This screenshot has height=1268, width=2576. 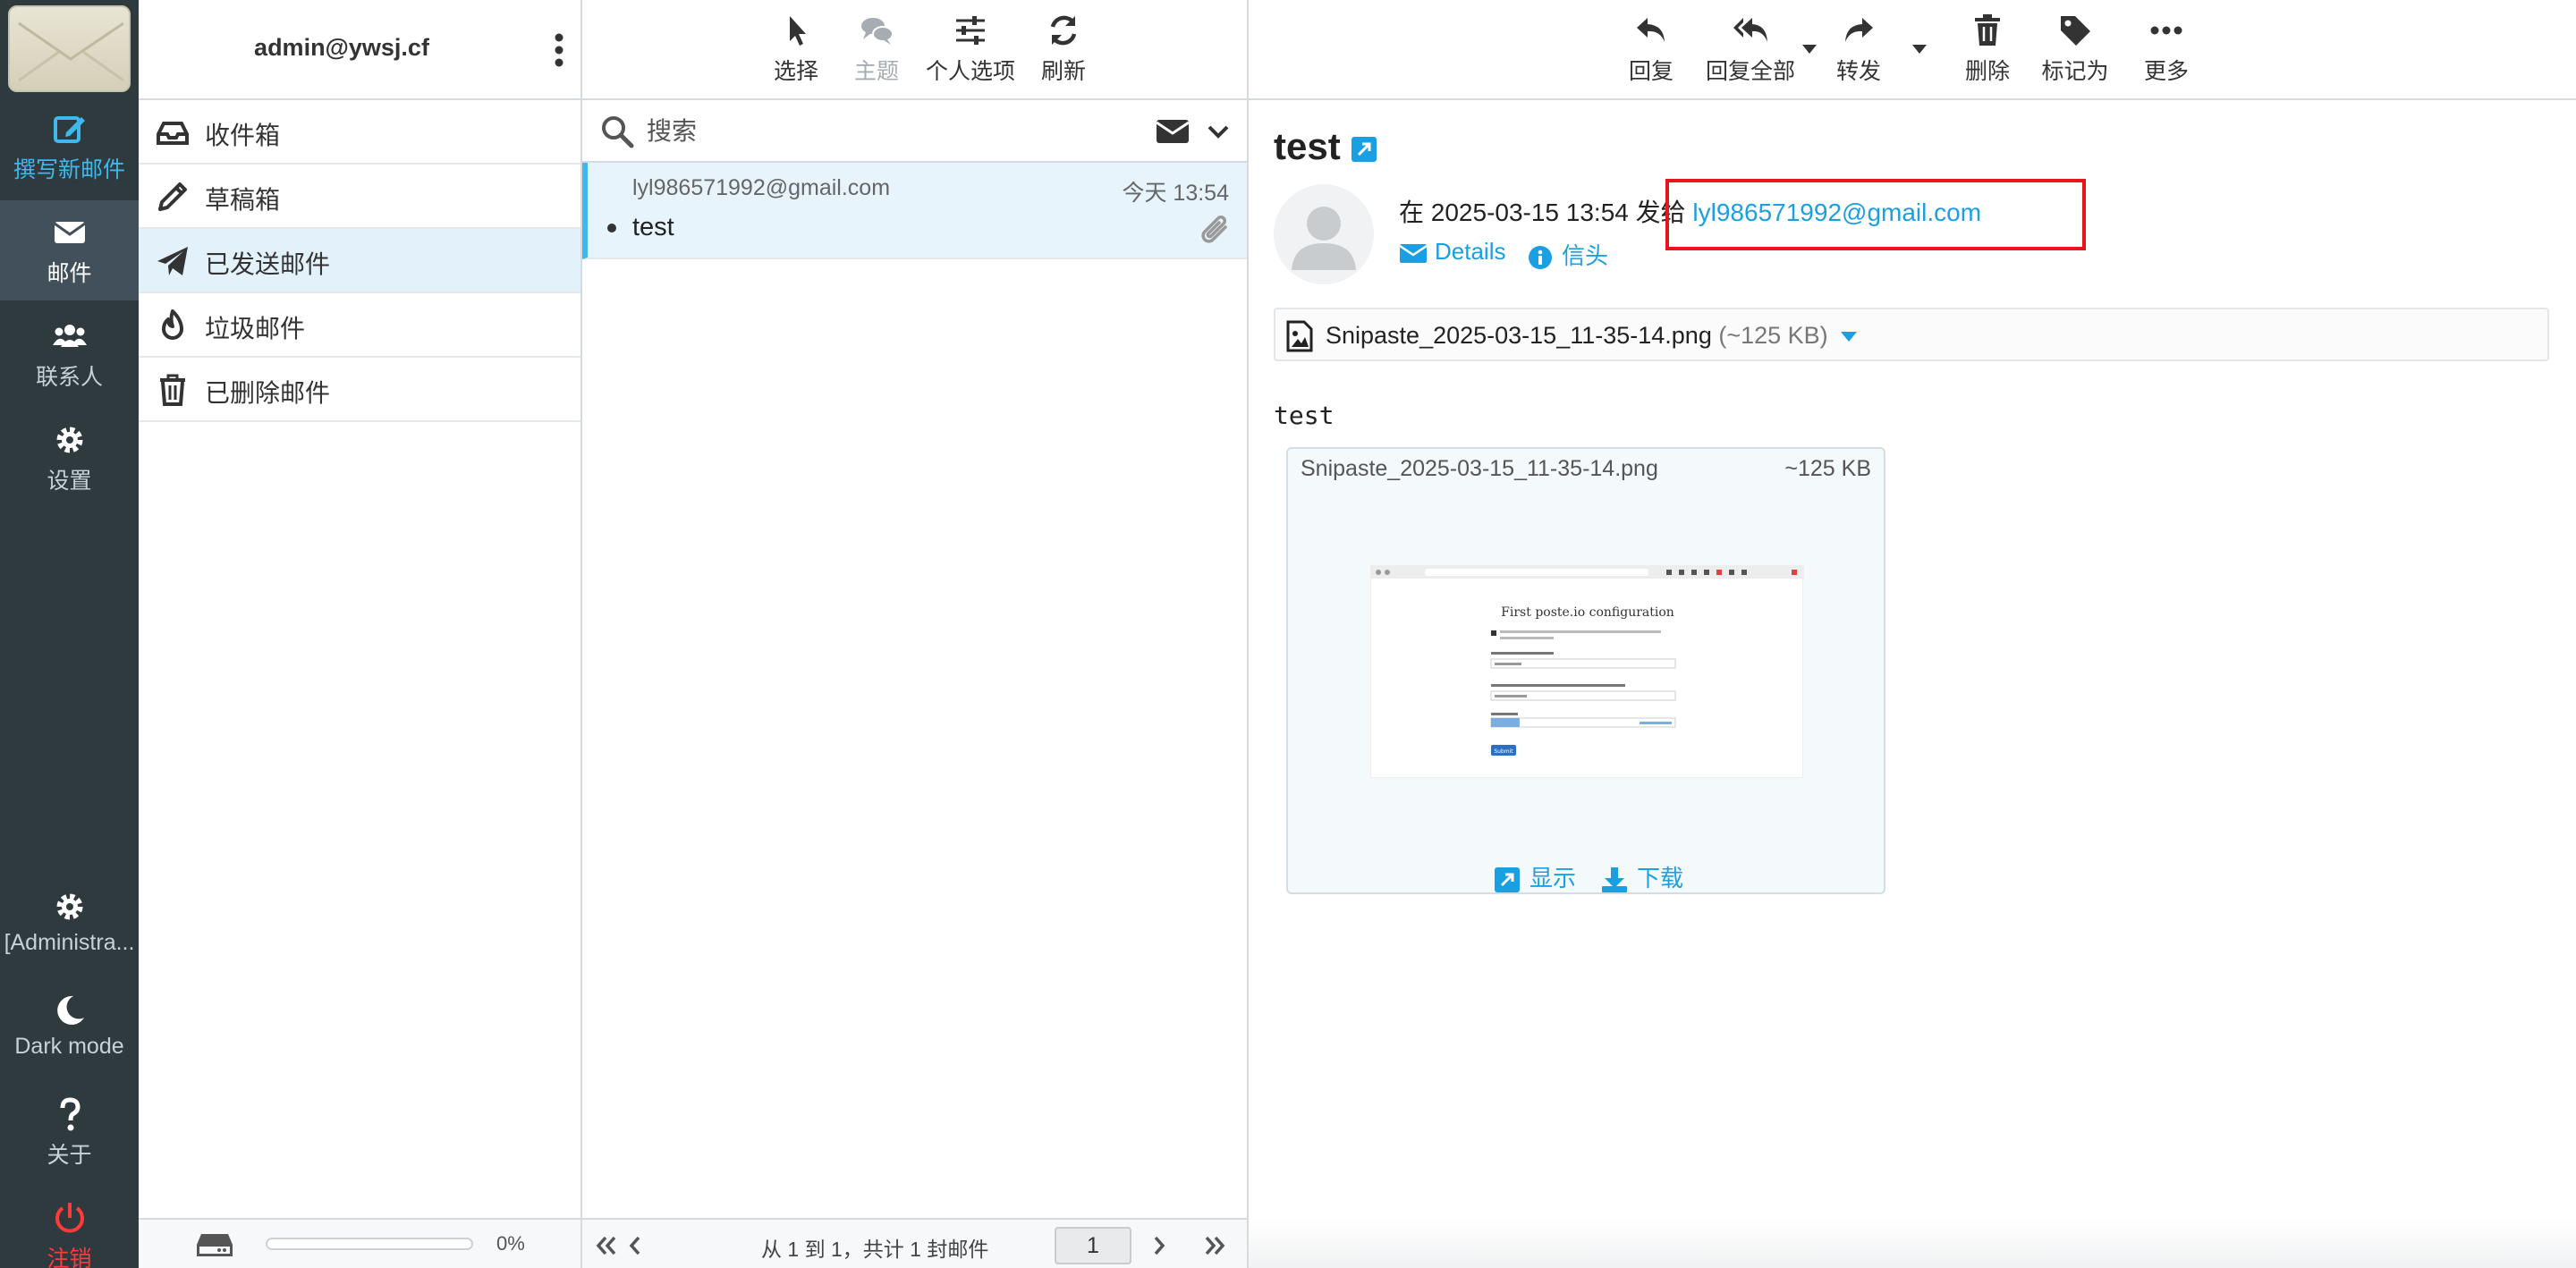 What do you see at coordinates (1063, 49) in the screenshot?
I see `refresh-button: 刷新` at bounding box center [1063, 49].